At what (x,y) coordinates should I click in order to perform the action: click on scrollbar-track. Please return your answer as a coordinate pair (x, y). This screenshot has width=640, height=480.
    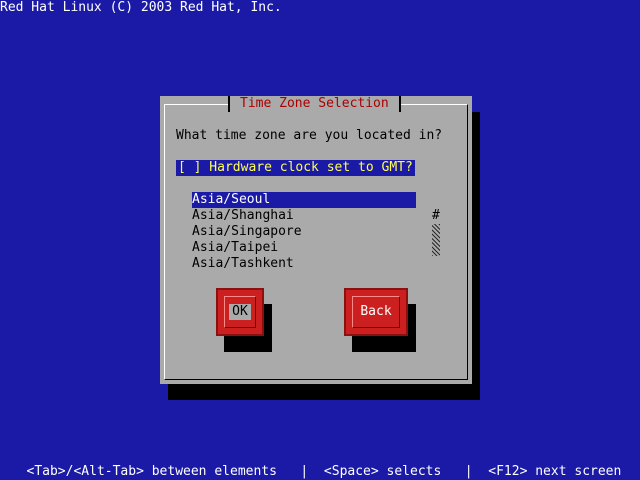
    Looking at the image, I should click on (436, 240).